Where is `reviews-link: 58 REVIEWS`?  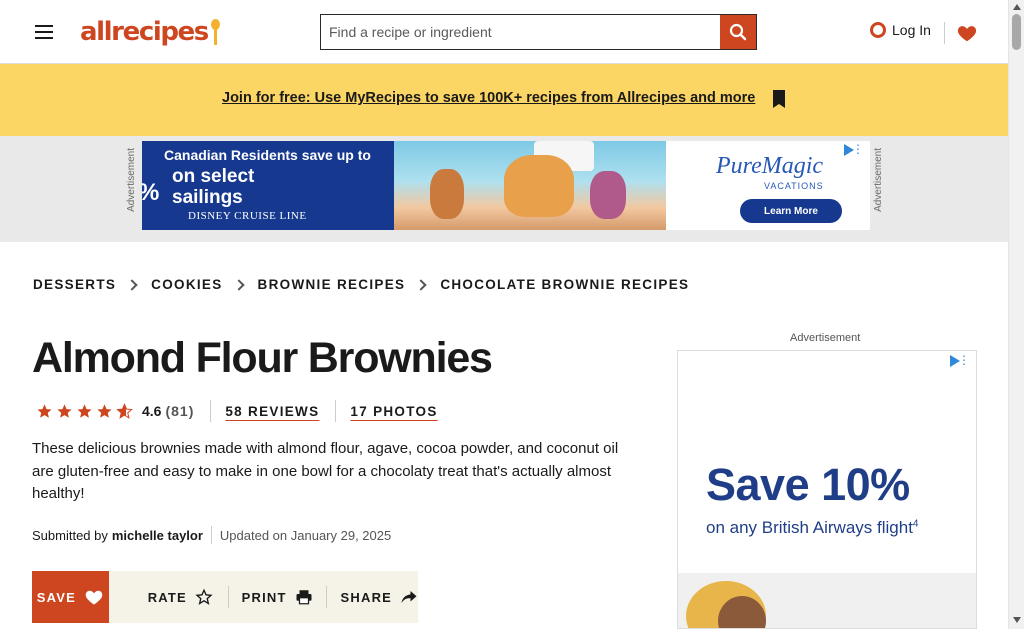 reviews-link: 58 REVIEWS is located at coordinates (272, 411).